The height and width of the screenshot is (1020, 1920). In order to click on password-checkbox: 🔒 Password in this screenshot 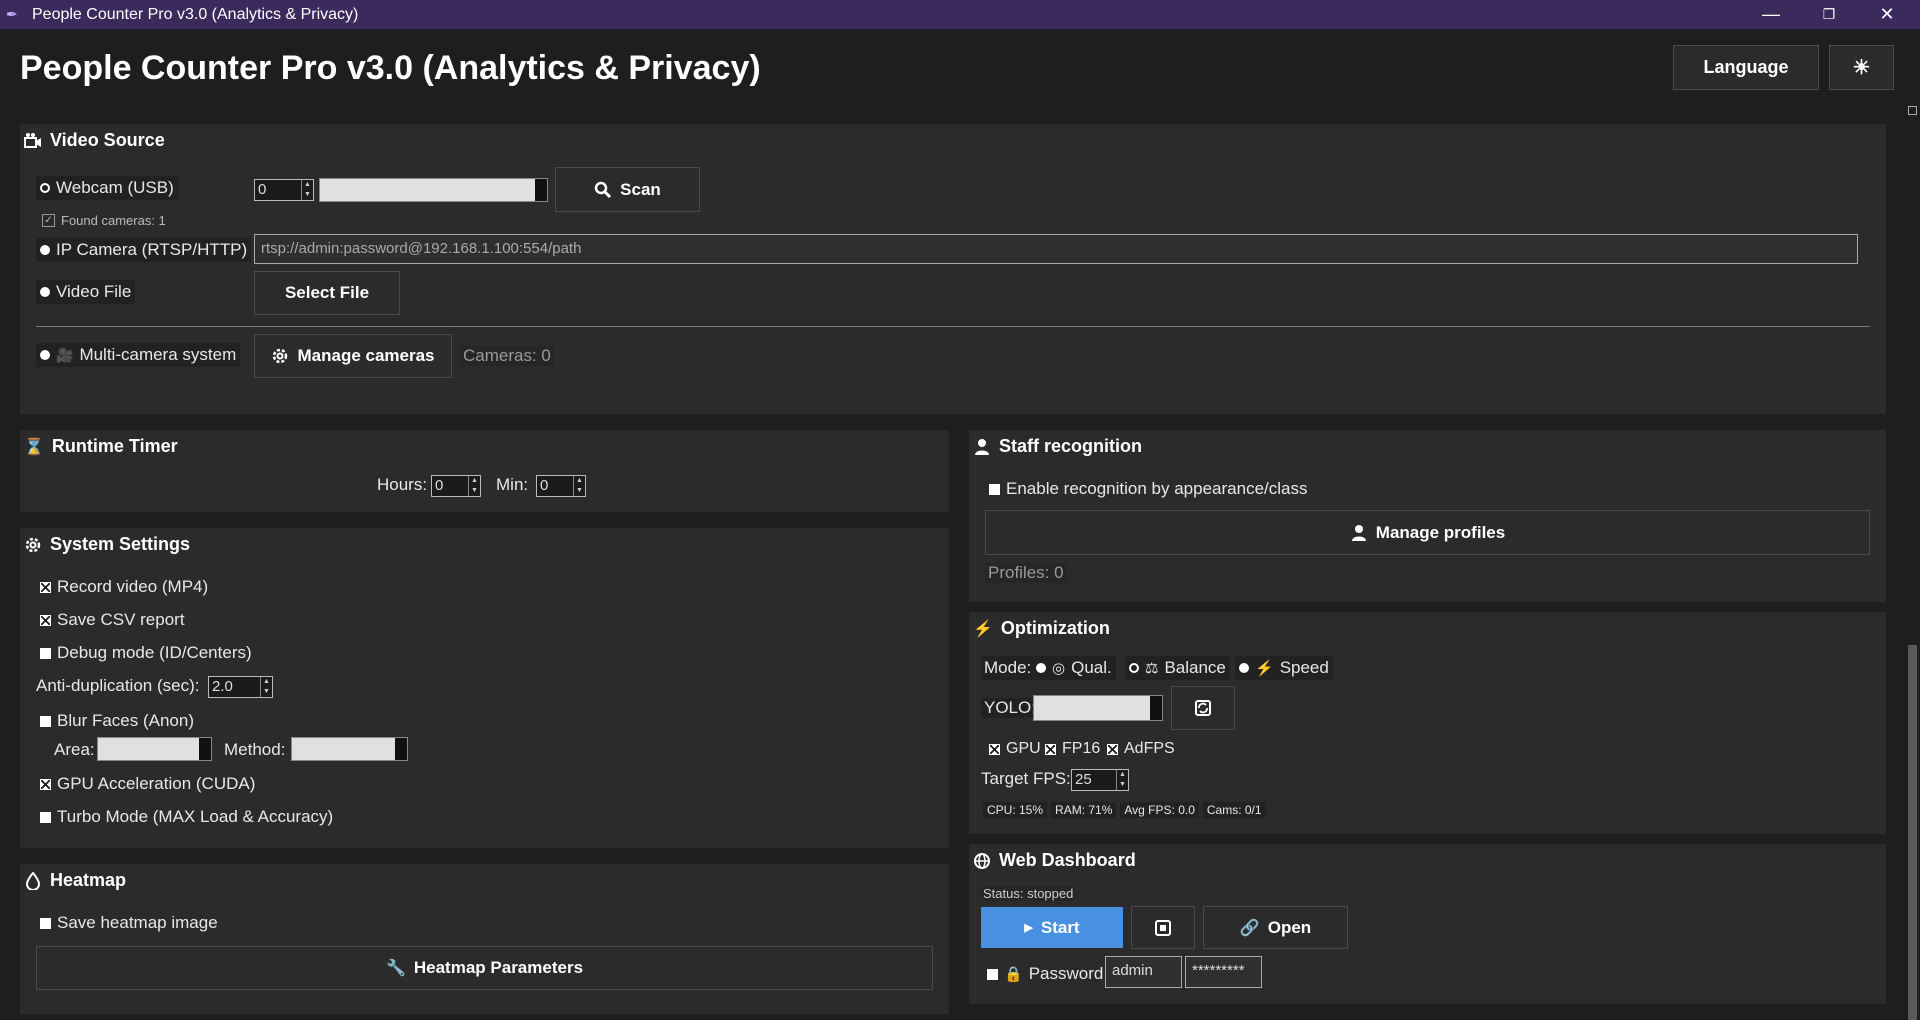, I will do `click(1045, 974)`.